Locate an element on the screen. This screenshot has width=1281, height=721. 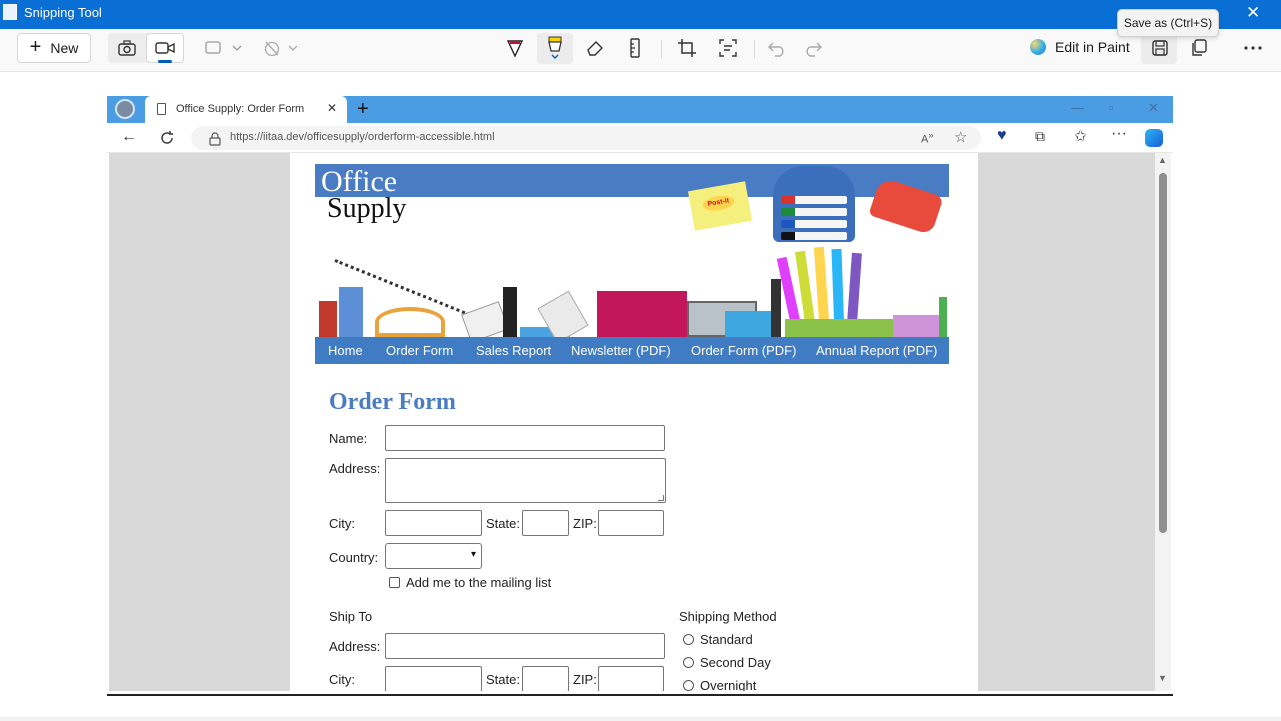
crop-icon is located at coordinates (687, 48).